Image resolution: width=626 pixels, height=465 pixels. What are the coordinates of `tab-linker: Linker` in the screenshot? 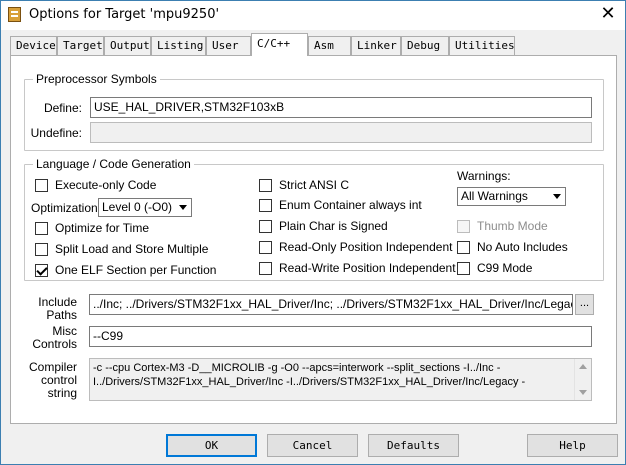 It's located at (376, 45).